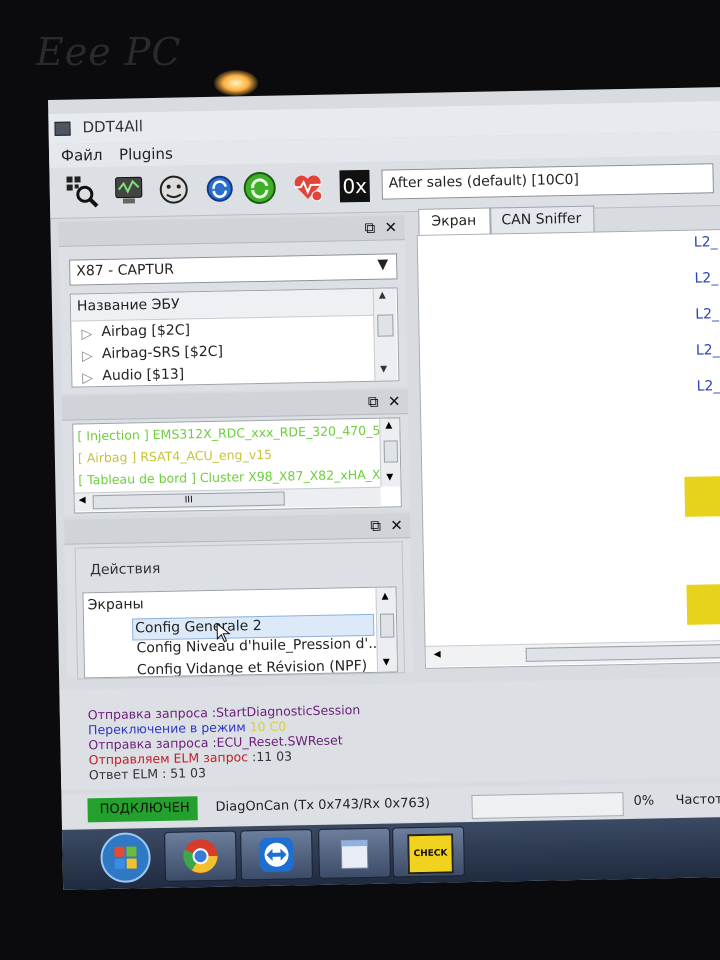 The width and height of the screenshot is (720, 960). Describe the element at coordinates (259, 188) in the screenshot. I see `connect-button` at that location.